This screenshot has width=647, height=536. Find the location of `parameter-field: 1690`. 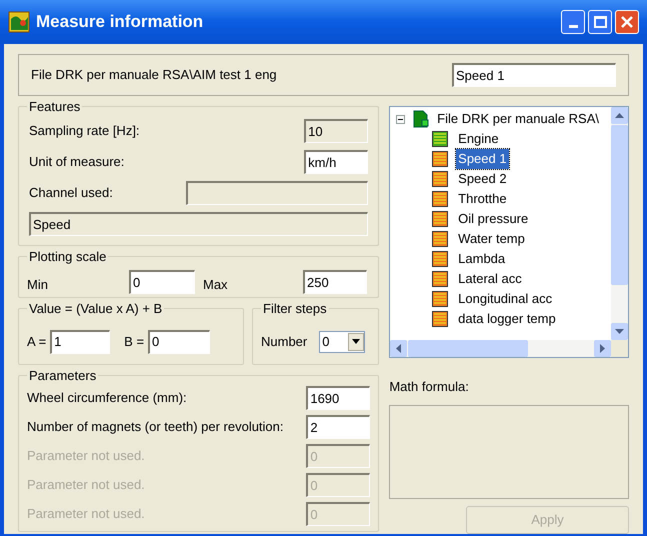

parameter-field: 1690 is located at coordinates (338, 398).